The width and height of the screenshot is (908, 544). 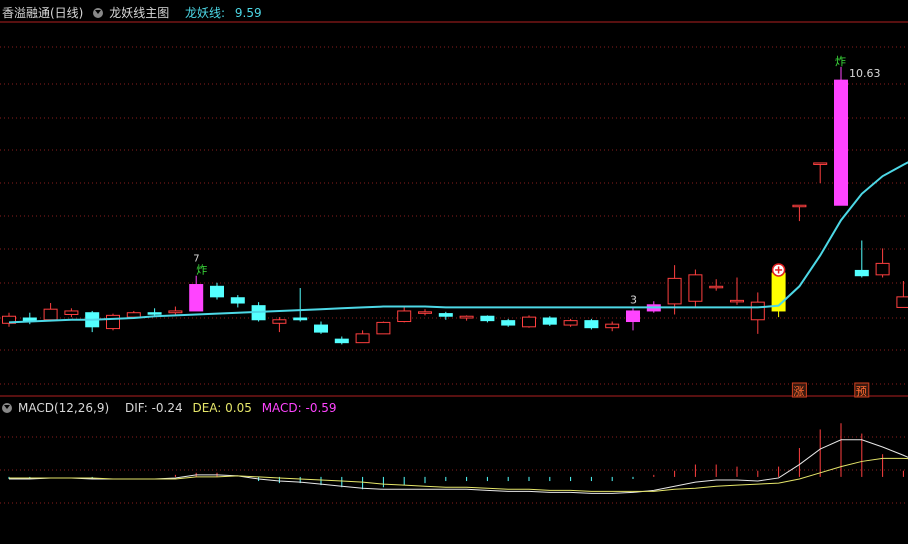 What do you see at coordinates (42, 13) in the screenshot?
I see `stock-title: 香溢融通(日线)` at bounding box center [42, 13].